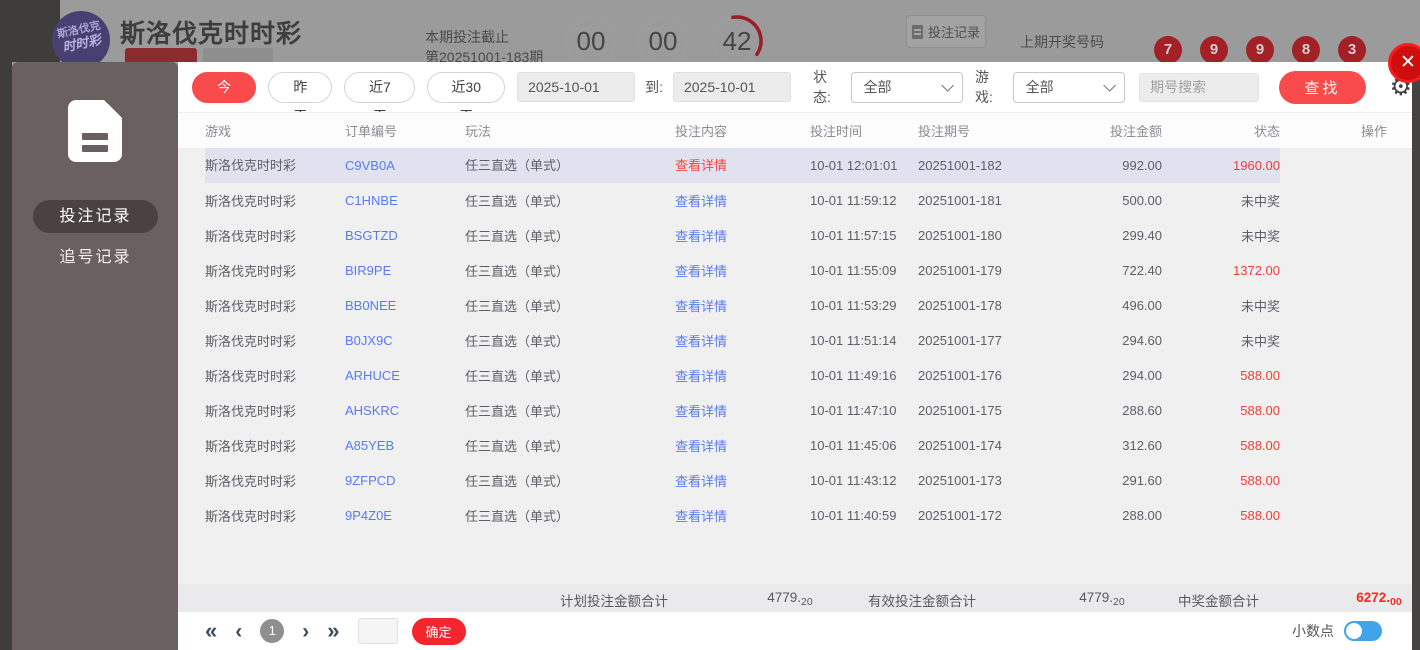 The image size is (1420, 650). I want to click on cell-period: 20251001-173, so click(960, 480).